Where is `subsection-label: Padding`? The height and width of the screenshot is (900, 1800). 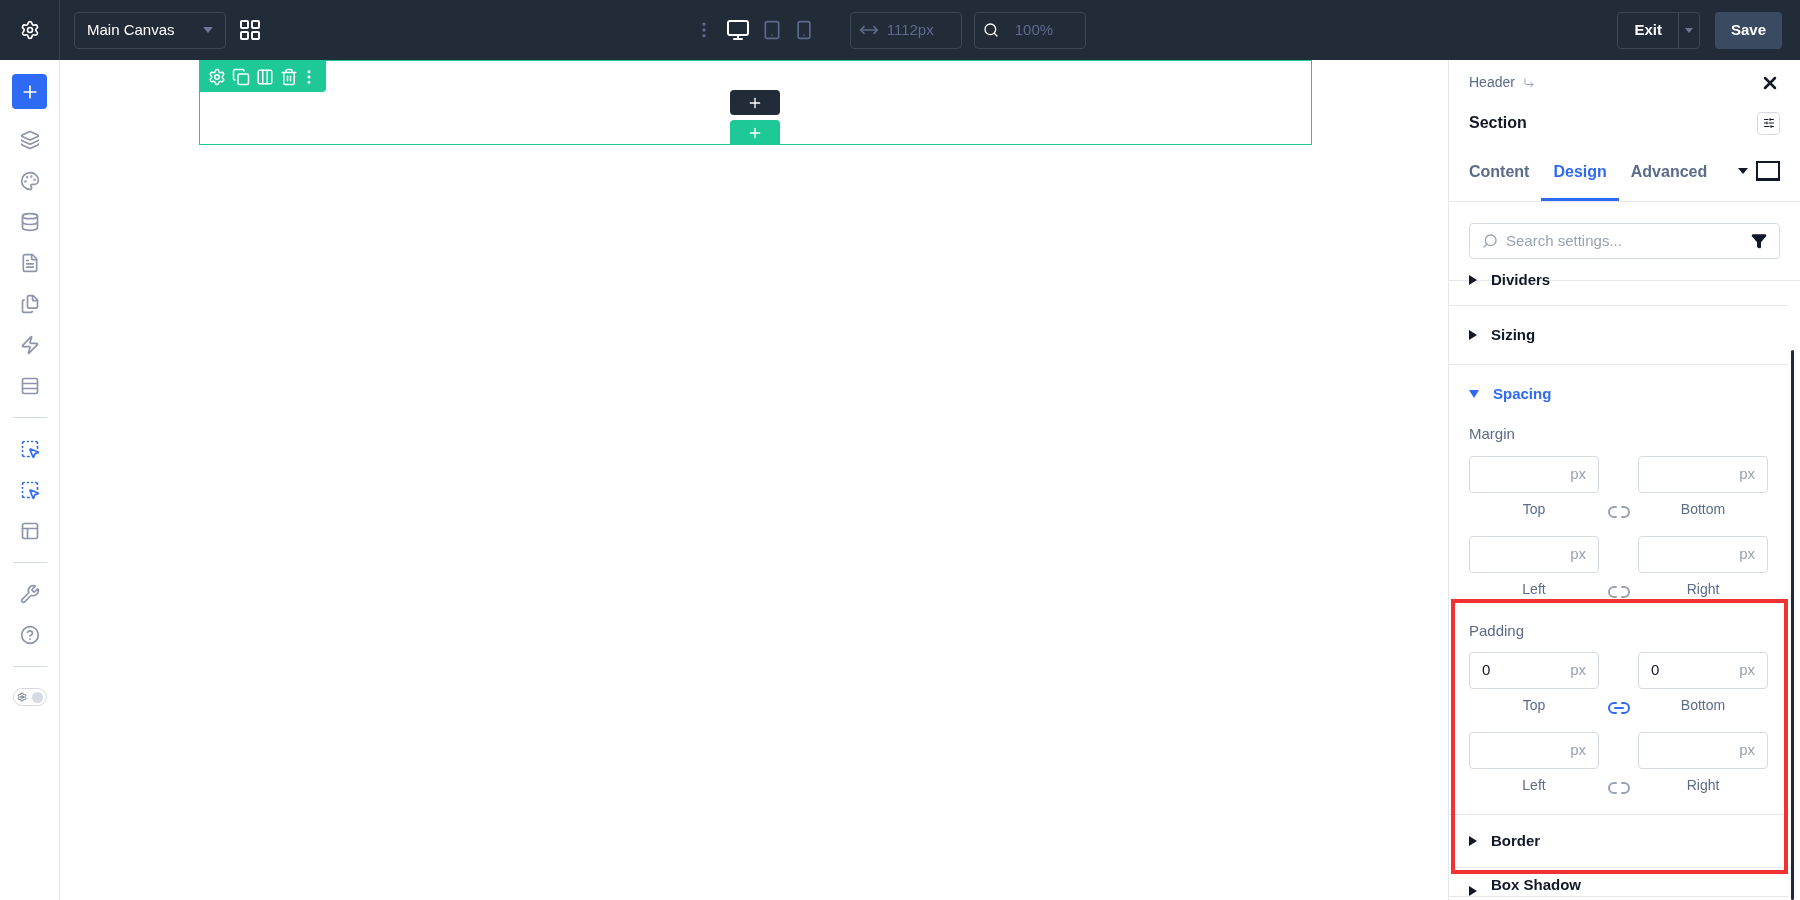 subsection-label: Padding is located at coordinates (1497, 630).